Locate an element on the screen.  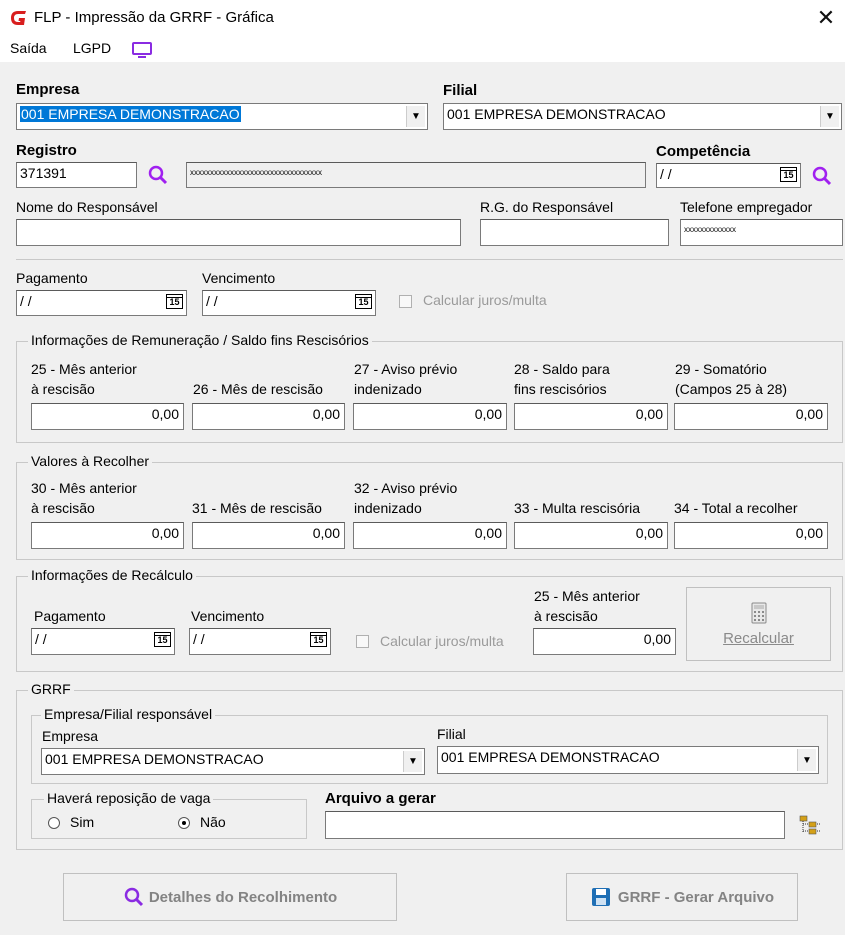
monitor-icon is located at coordinates (142, 50).